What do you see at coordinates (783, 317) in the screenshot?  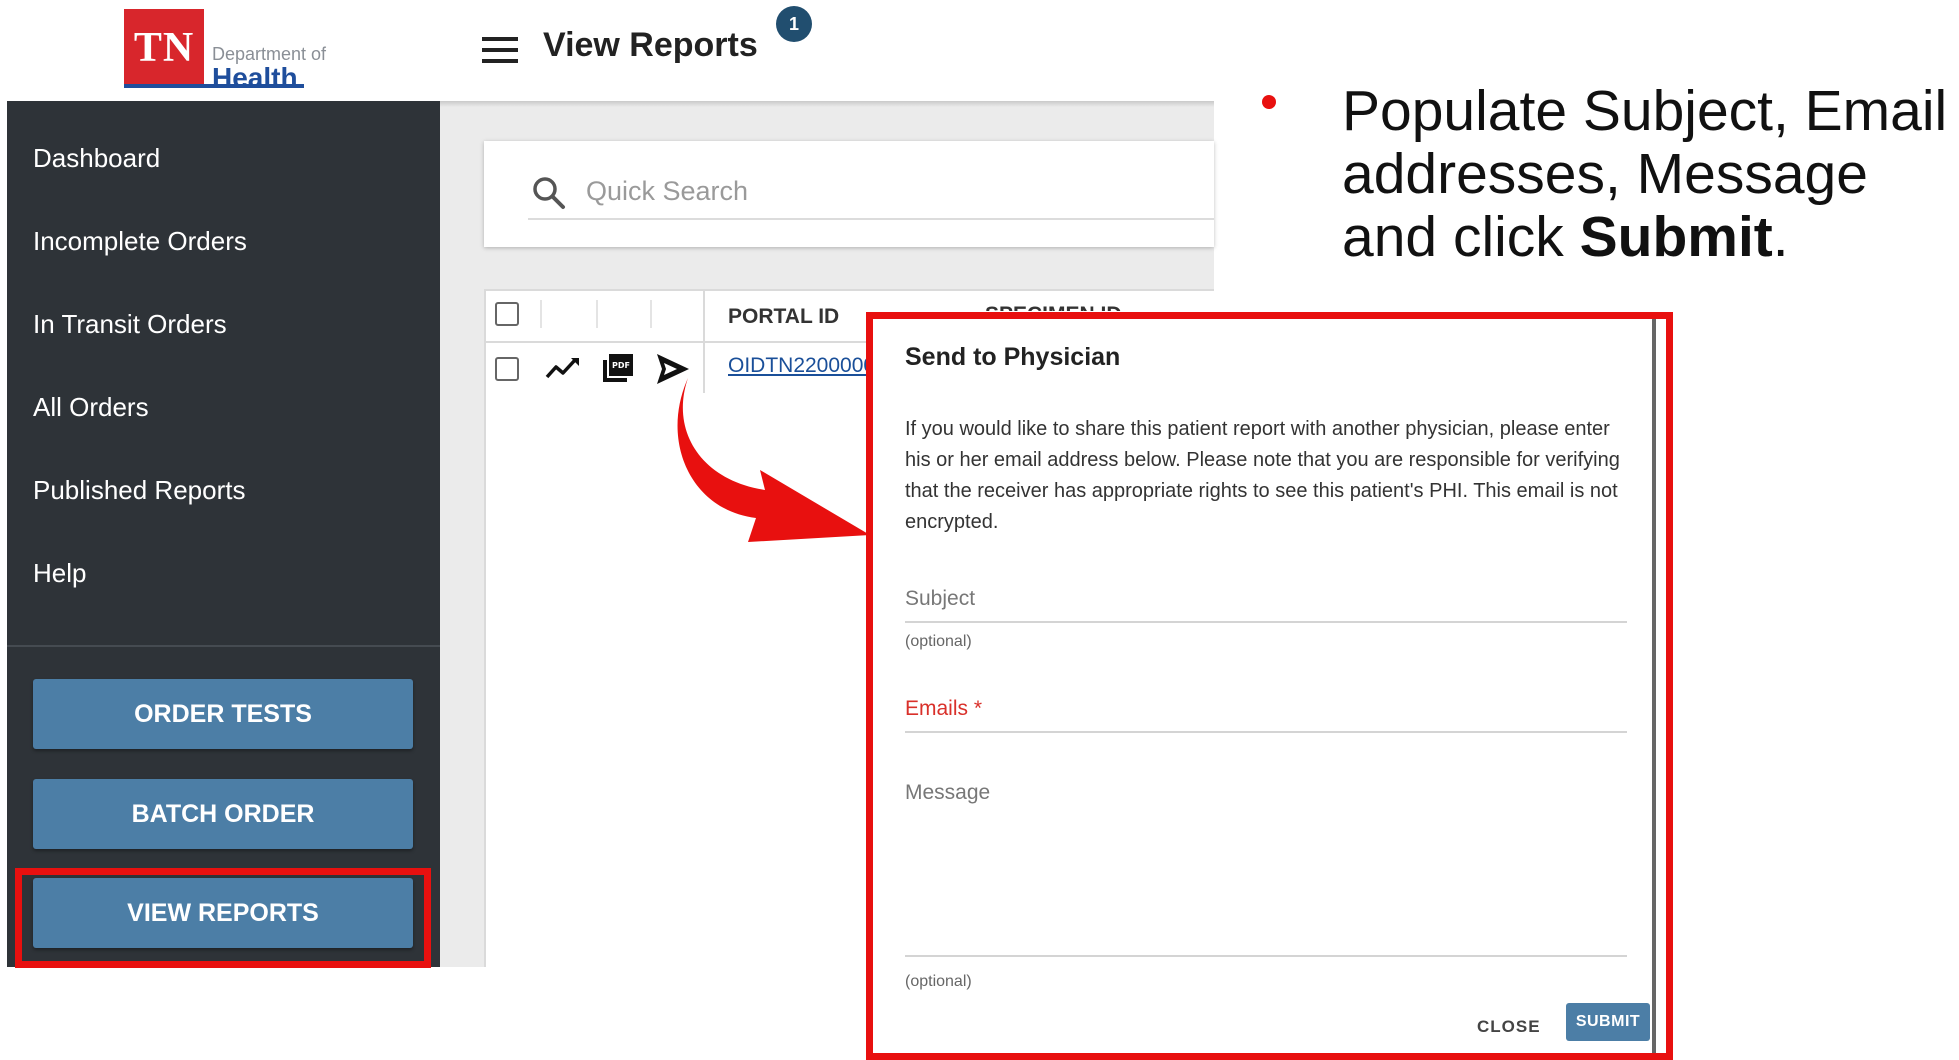 I see `column-header-portal-id: PORTAL ID` at bounding box center [783, 317].